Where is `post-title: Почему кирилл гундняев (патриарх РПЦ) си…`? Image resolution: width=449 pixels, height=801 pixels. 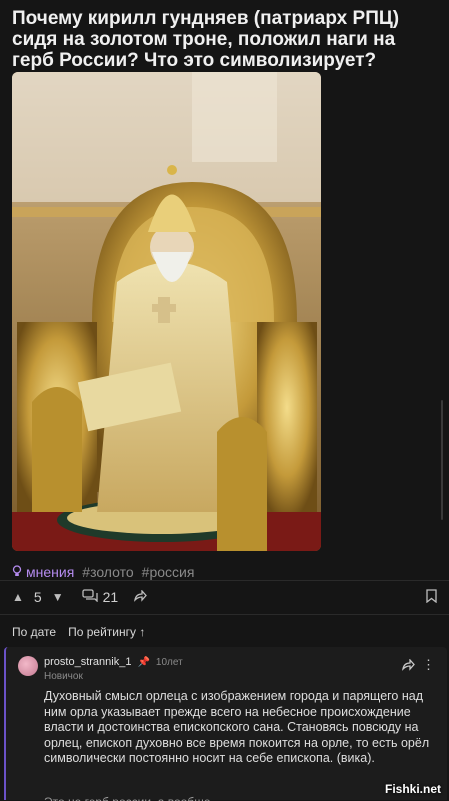 post-title: Почему кирилл гундняев (патриарх РПЦ) си… is located at coordinates (206, 39).